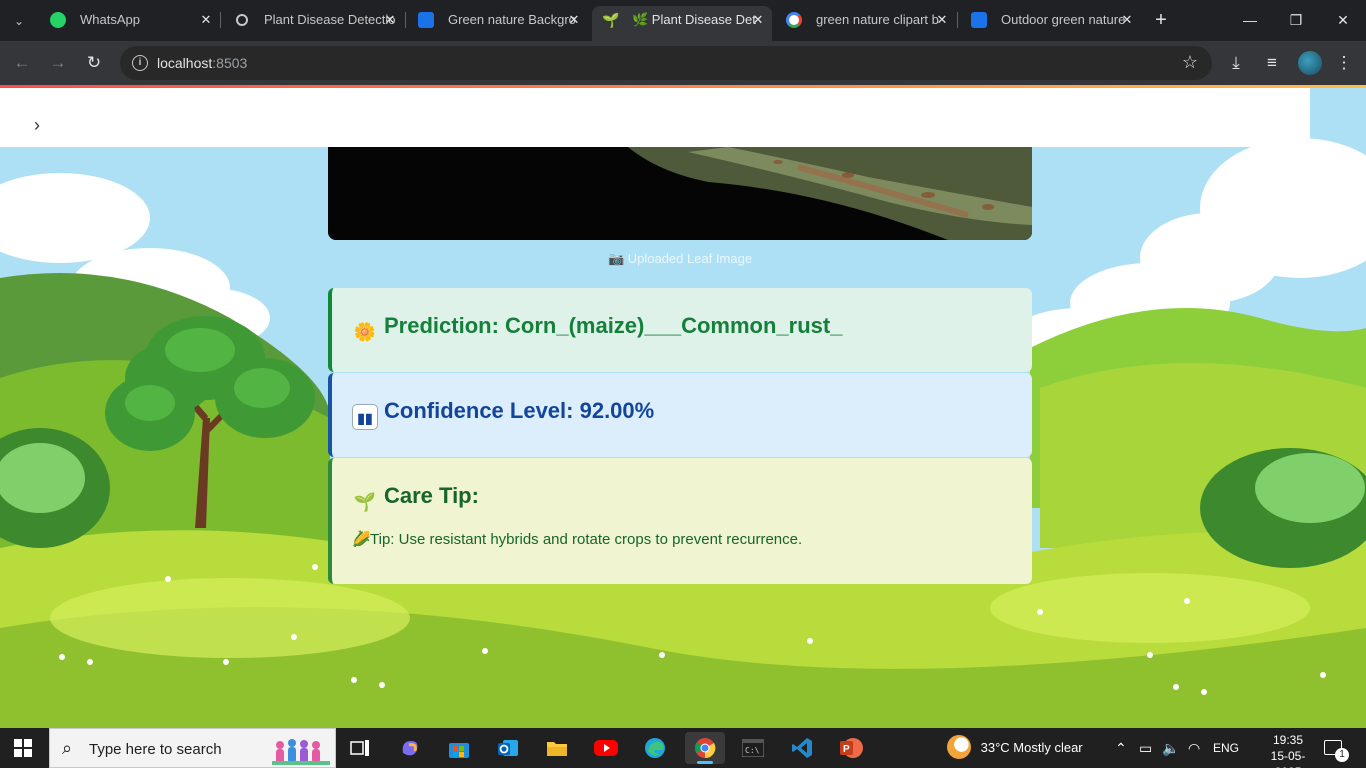 This screenshot has width=1366, height=768. I want to click on bookmark-star-icon: ☆, so click(1190, 62).